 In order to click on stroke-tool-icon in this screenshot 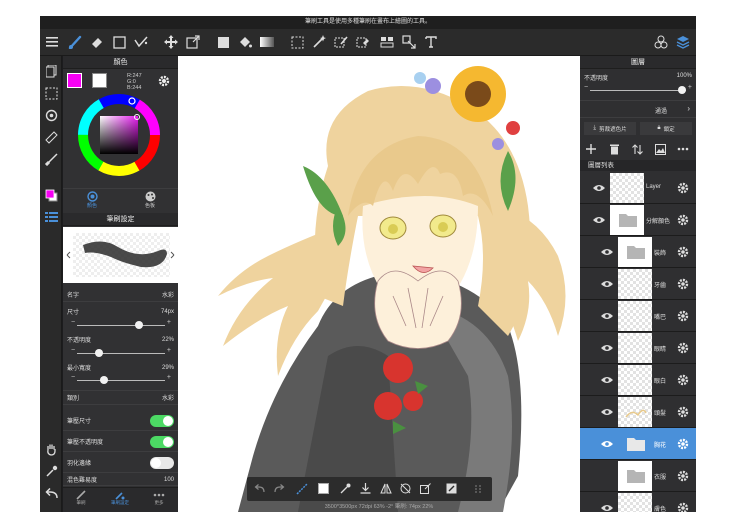, I will do `click(301, 488)`.